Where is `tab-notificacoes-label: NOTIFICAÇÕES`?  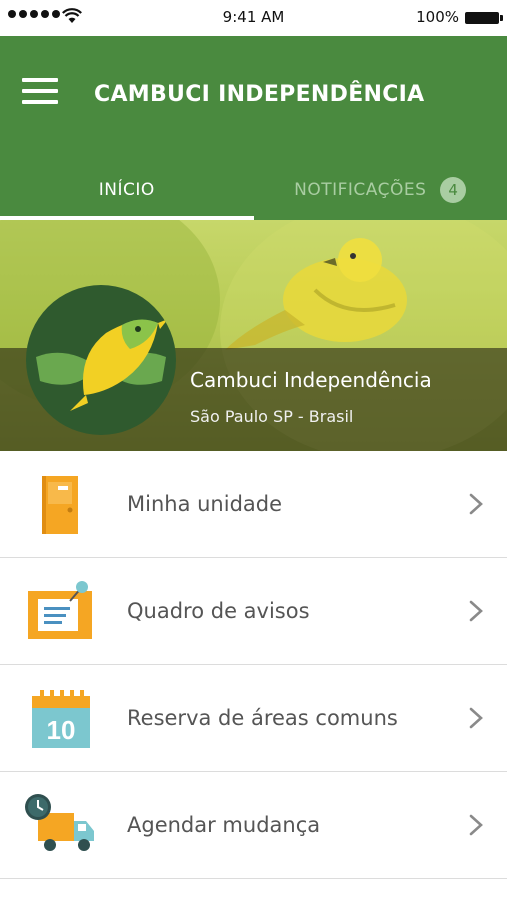 tab-notificacoes-label: NOTIFICAÇÕES is located at coordinates (360, 190).